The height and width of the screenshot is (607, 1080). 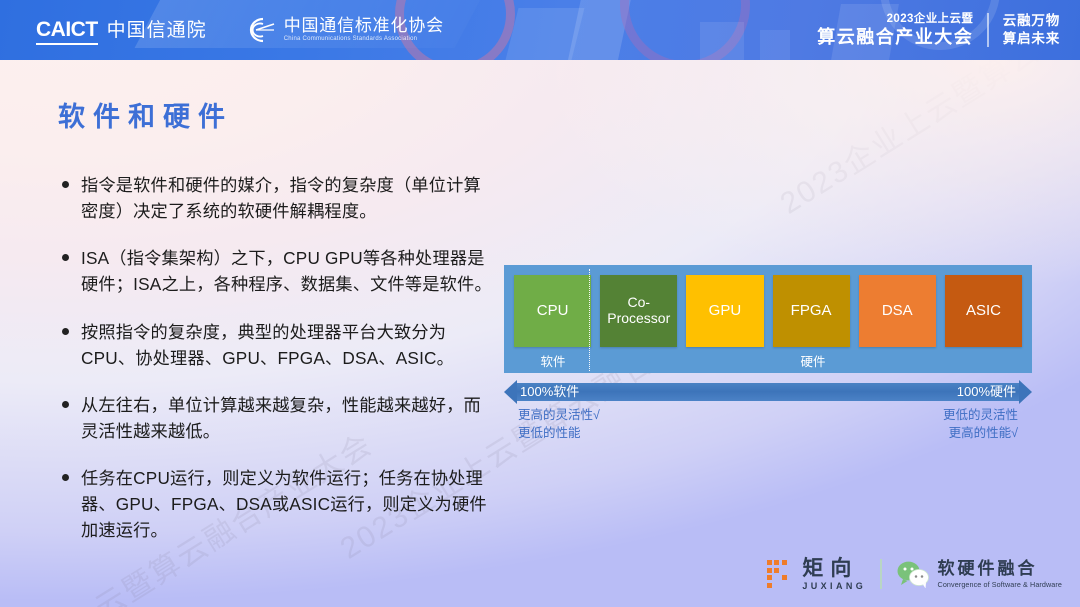 I want to click on juxiang-logo: 矩向 JUXIANG, so click(x=816, y=573).